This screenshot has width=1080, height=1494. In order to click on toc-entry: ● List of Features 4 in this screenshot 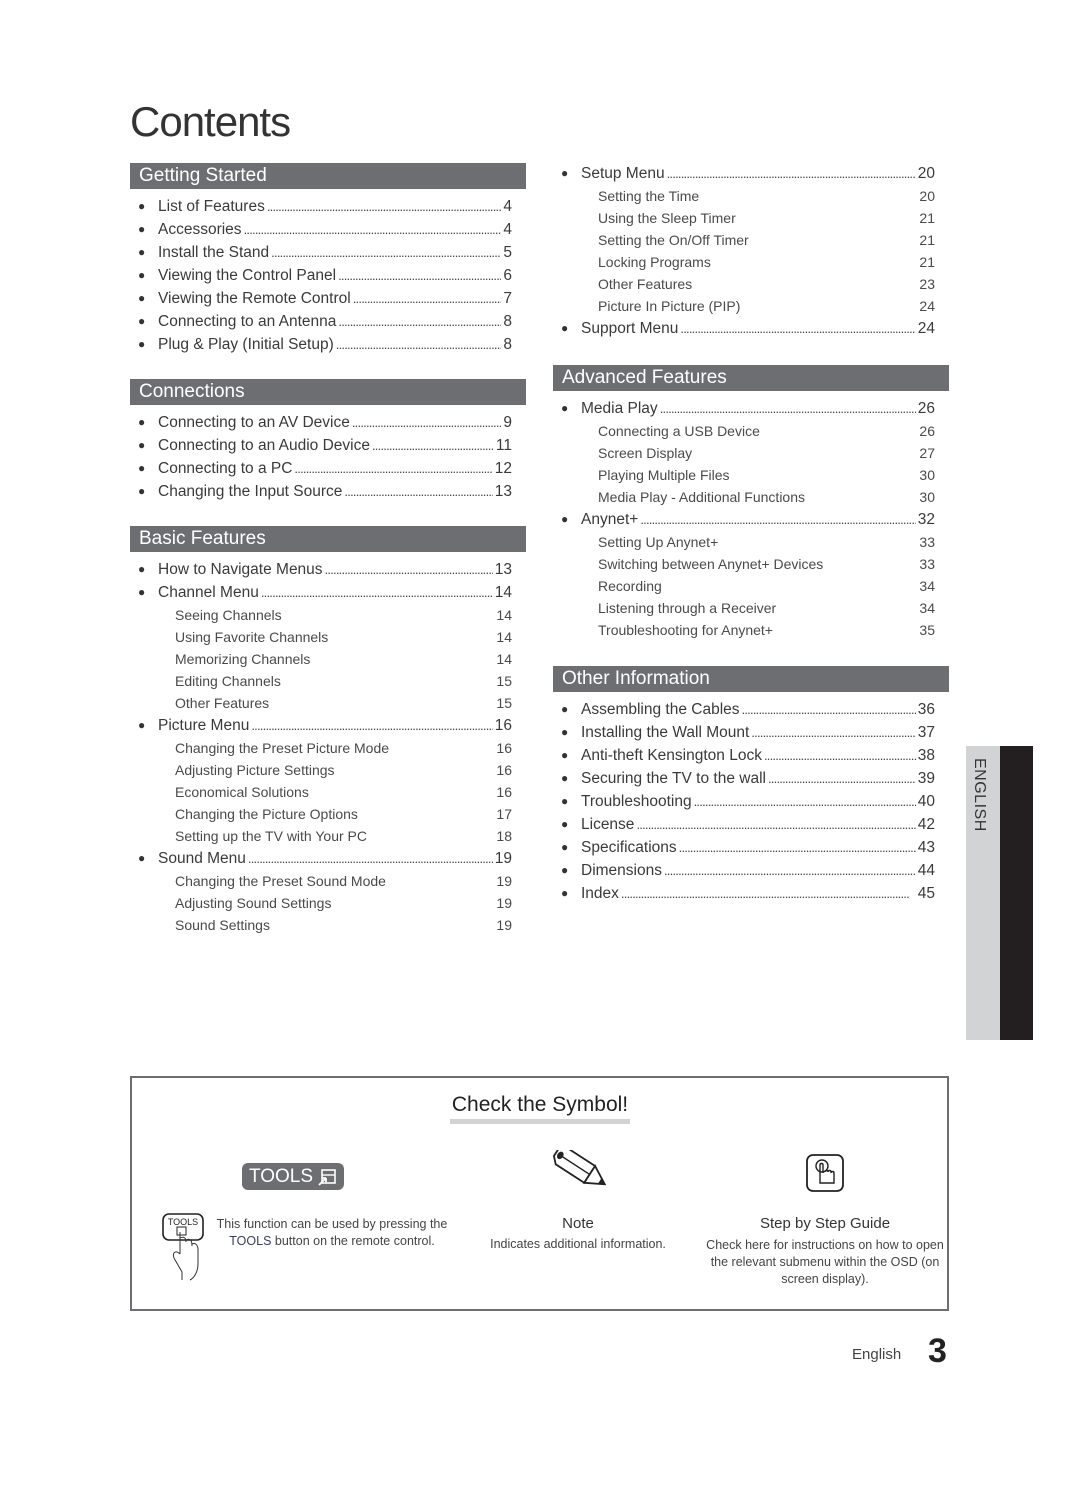, I will do `click(328, 206)`.